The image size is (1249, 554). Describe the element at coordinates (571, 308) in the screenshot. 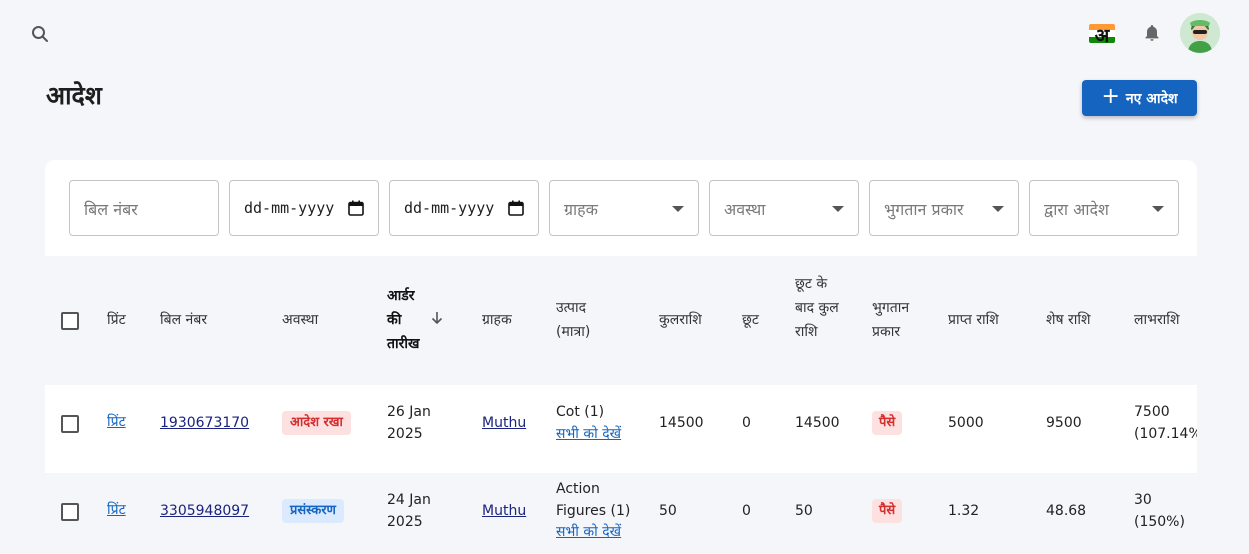

I see `column-header-product: उत्पाद` at that location.